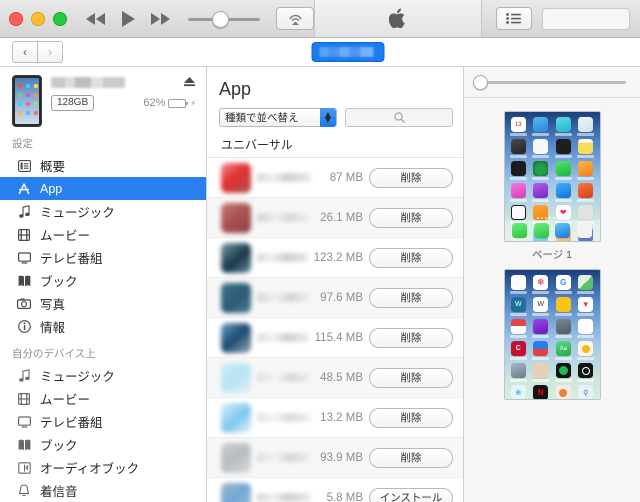 This screenshot has width=640, height=502. I want to click on sidebar-item-audiobooks: オーディオブック, so click(103, 467).